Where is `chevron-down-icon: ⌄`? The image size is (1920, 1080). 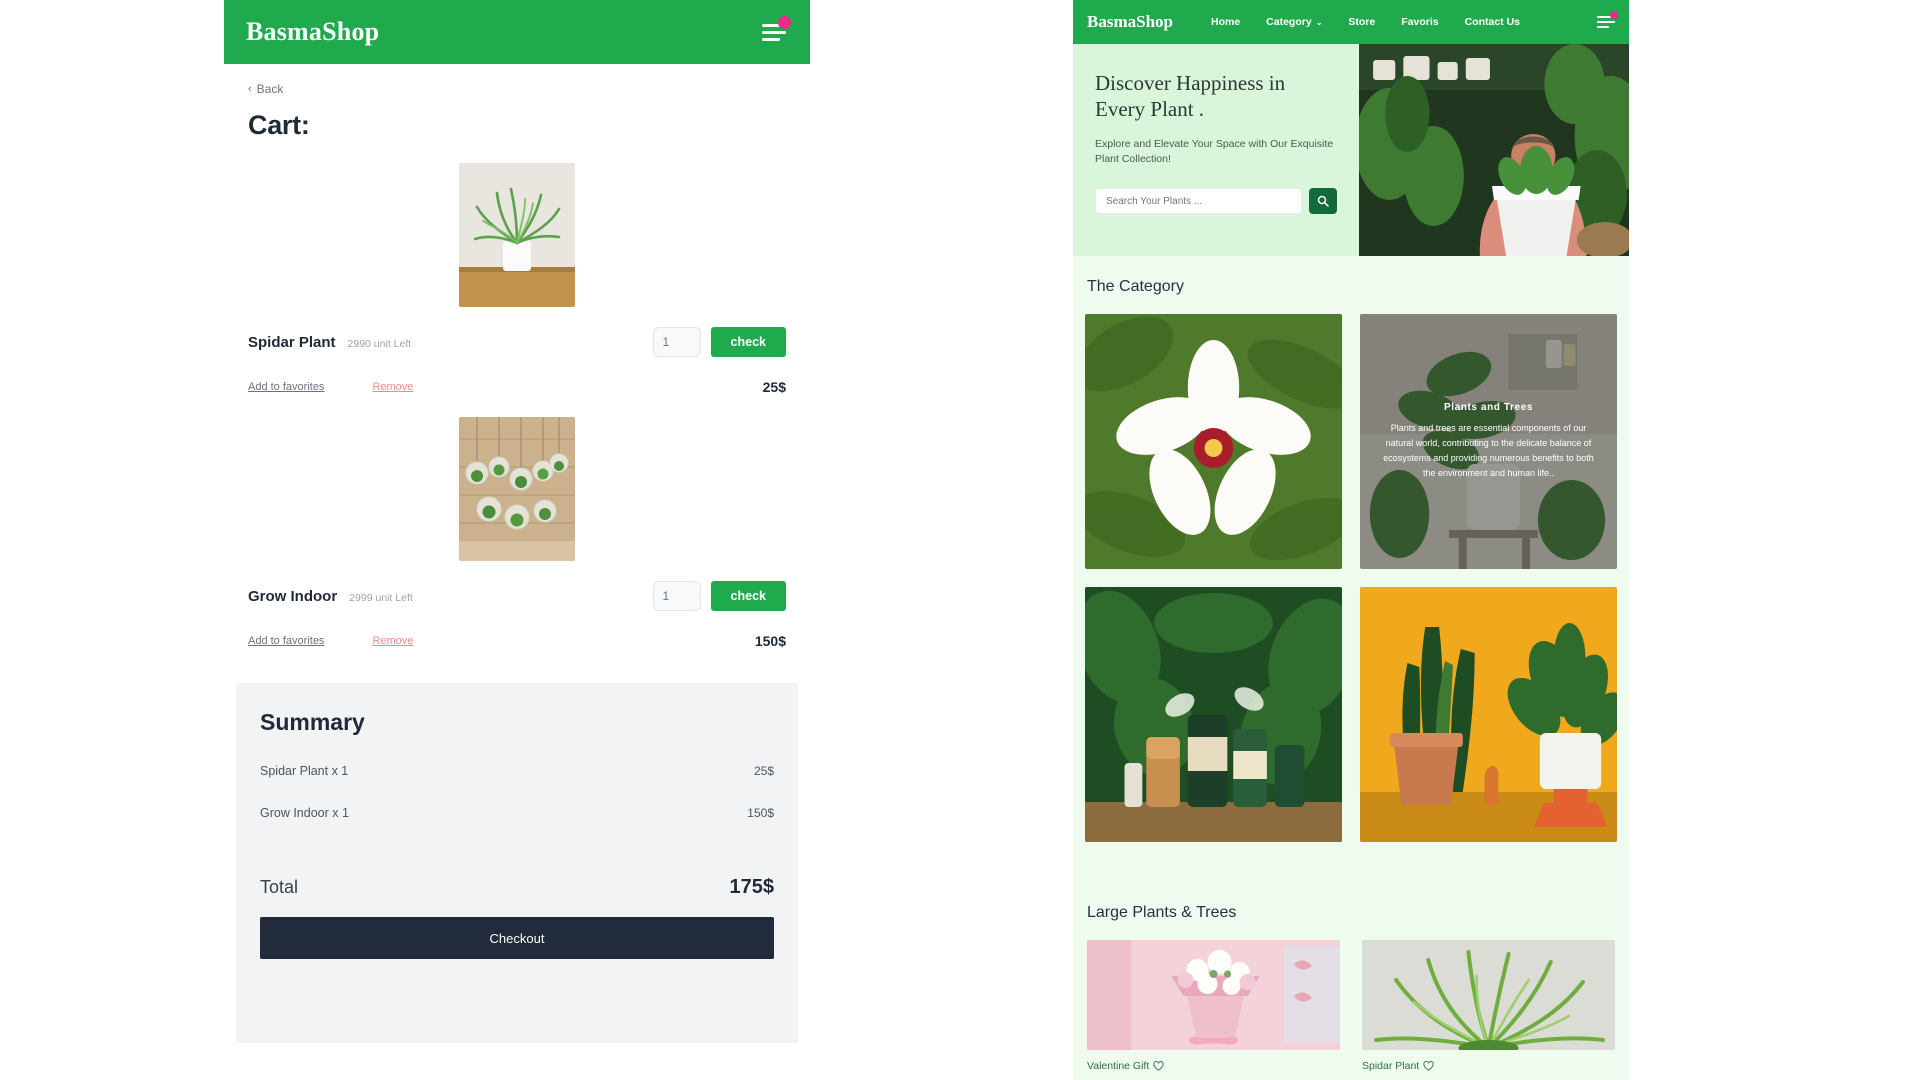
chevron-down-icon: ⌄ is located at coordinates (1319, 22).